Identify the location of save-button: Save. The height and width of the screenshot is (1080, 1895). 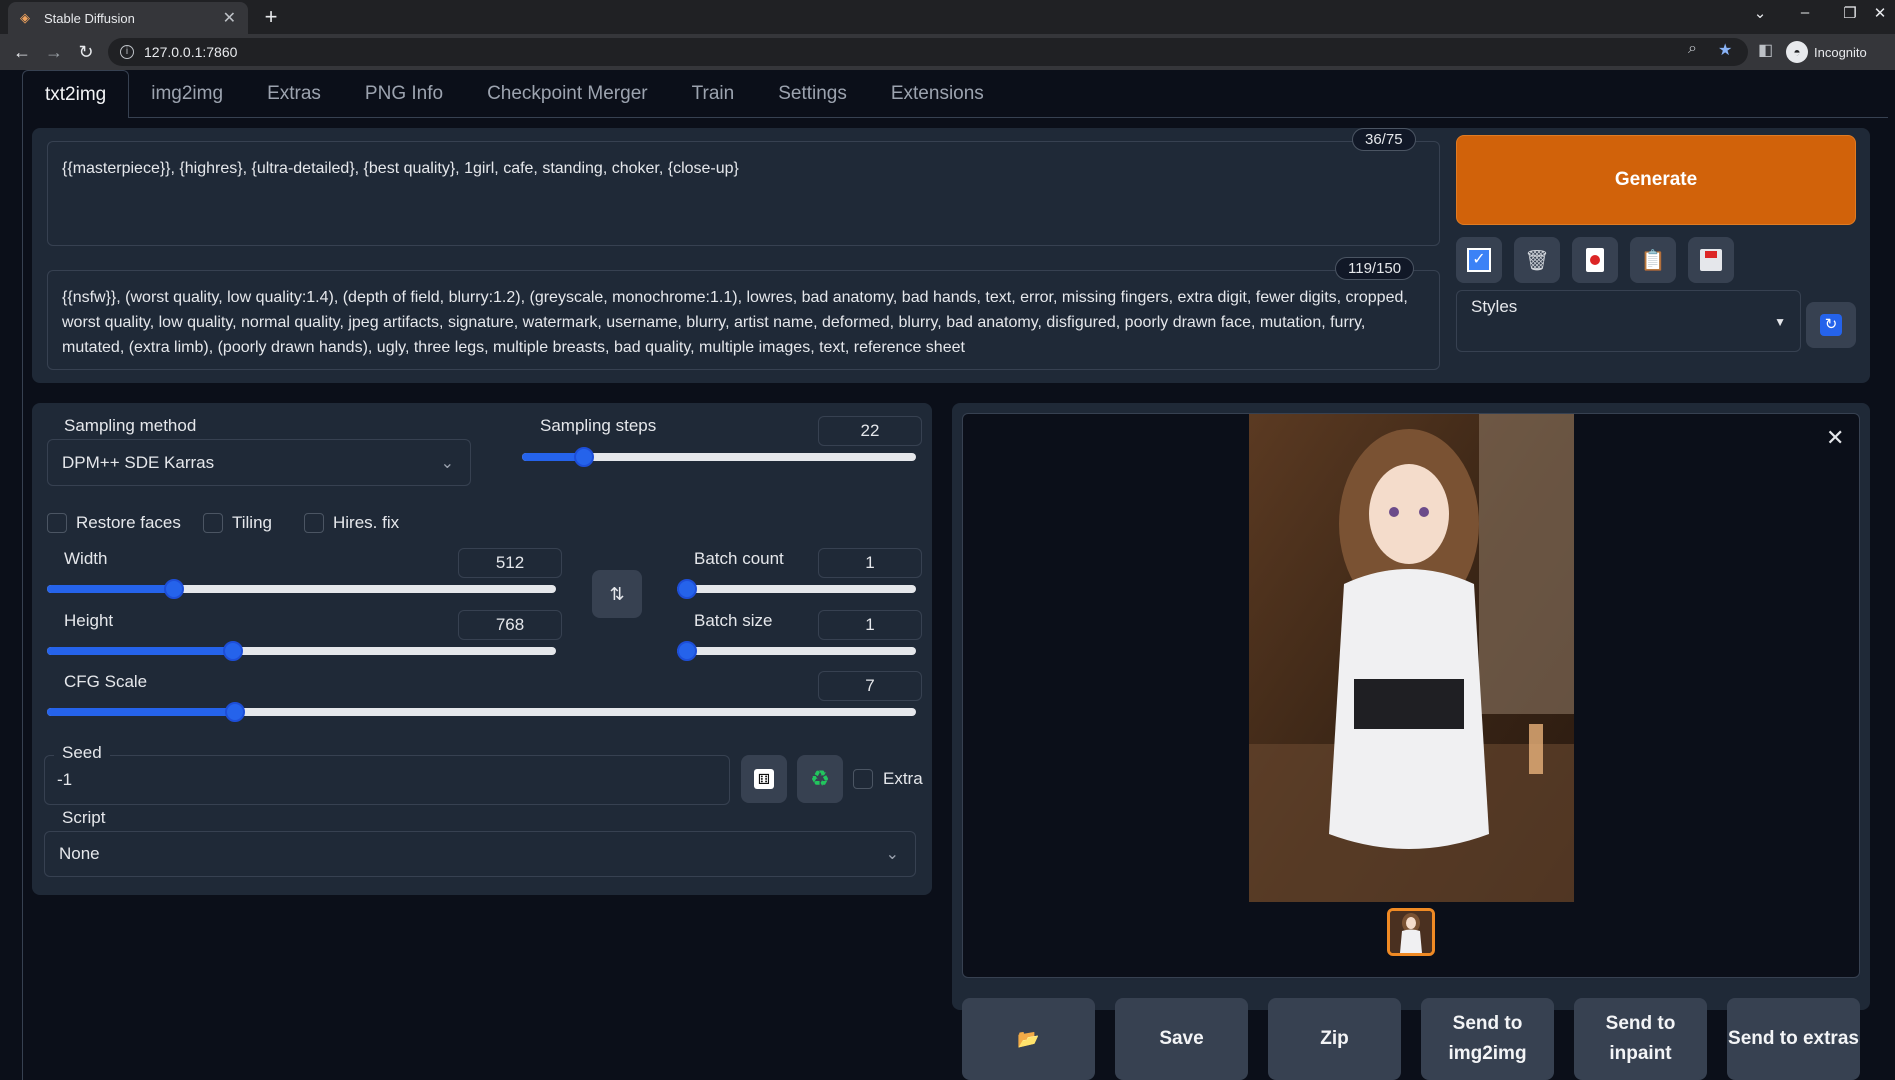
(1181, 1039).